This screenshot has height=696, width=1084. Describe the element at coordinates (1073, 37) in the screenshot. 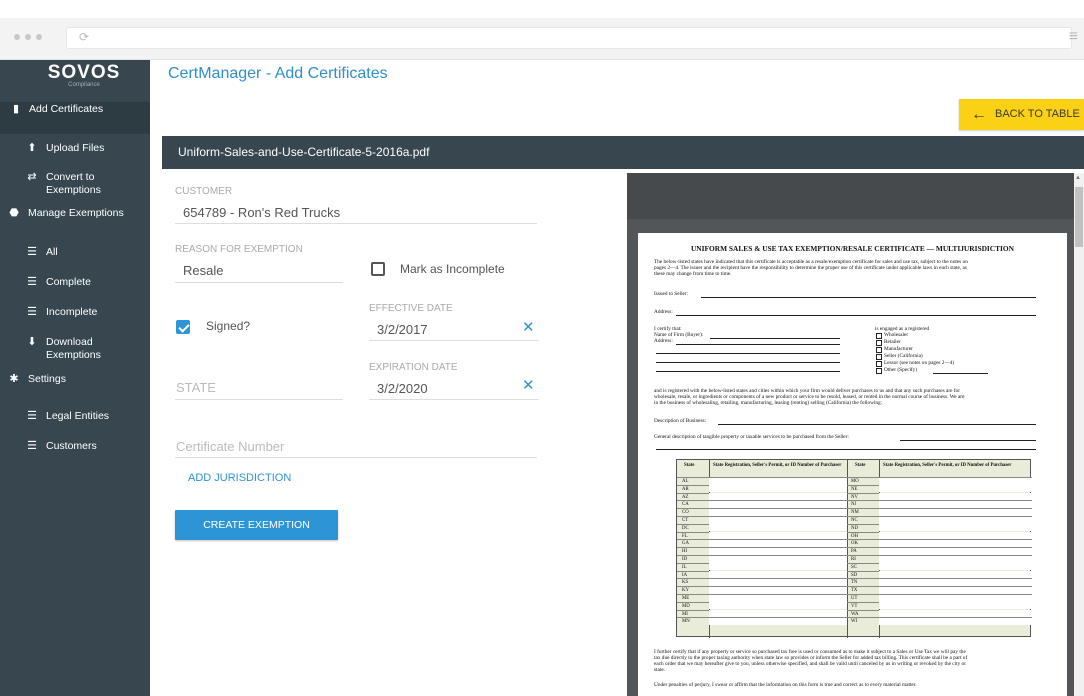

I see `browser-menu-icon: ≡` at that location.